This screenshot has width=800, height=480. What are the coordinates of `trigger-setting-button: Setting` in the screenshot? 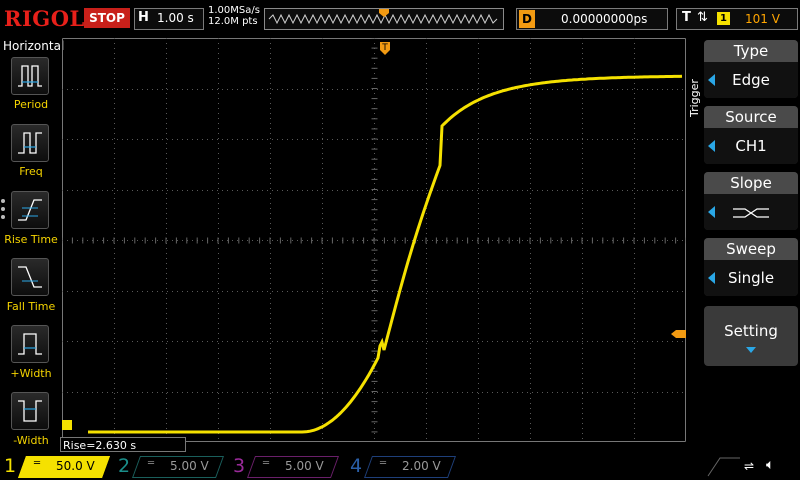 It's located at (751, 336).